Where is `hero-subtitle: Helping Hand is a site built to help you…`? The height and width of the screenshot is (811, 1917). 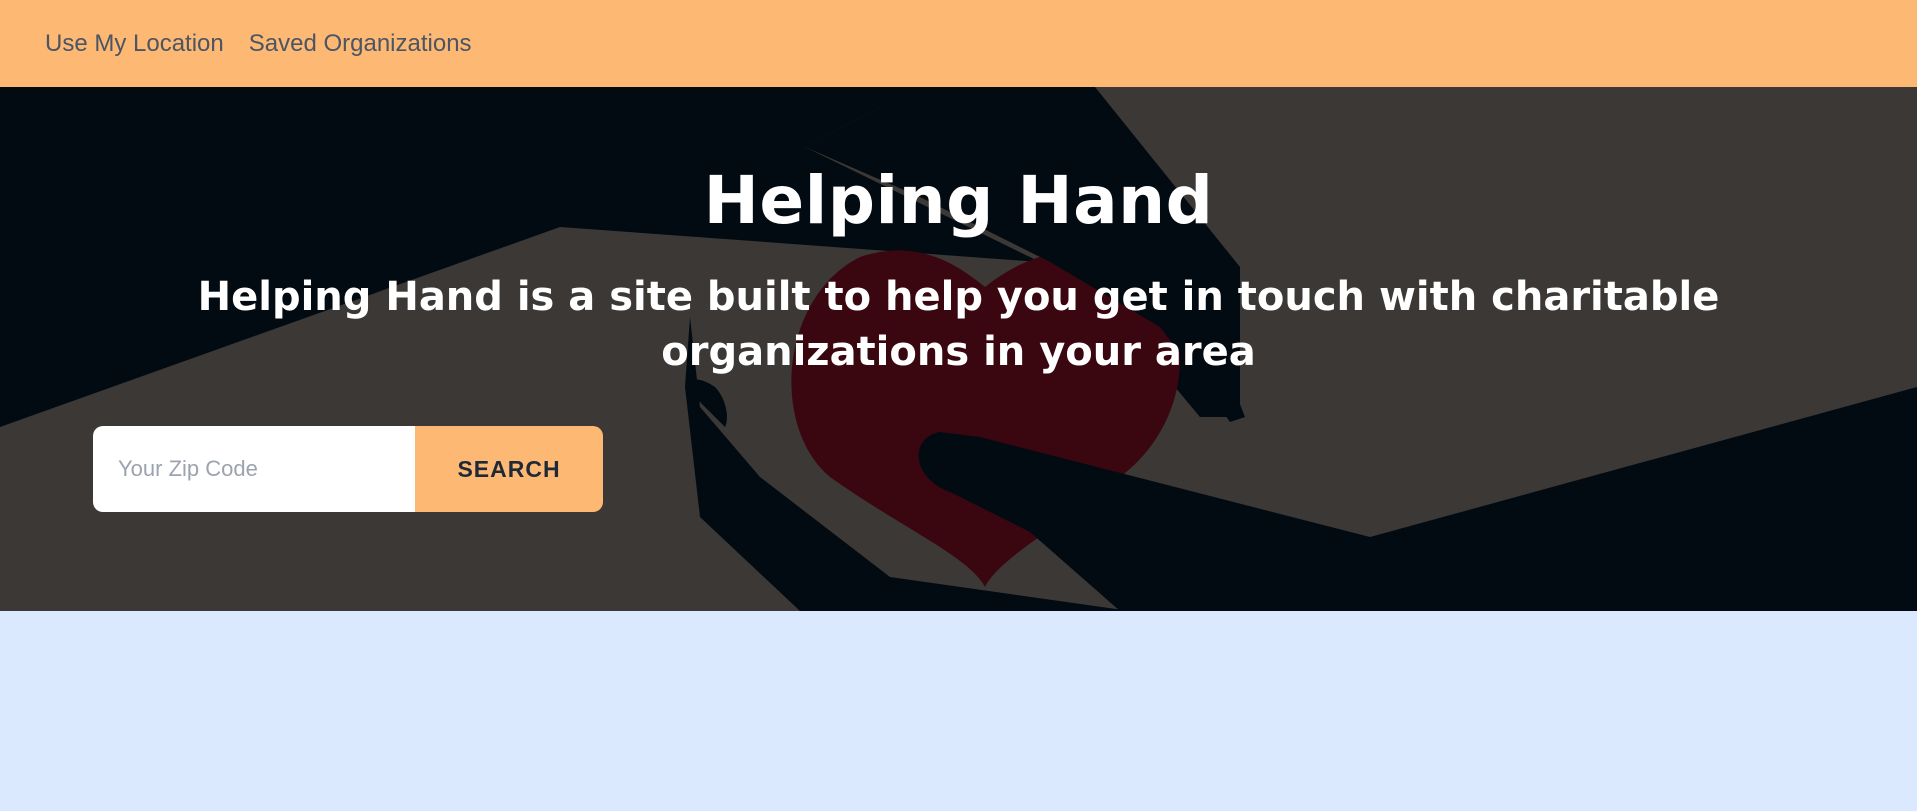
hero-subtitle: Helping Hand is a site built to help you… is located at coordinates (958, 324).